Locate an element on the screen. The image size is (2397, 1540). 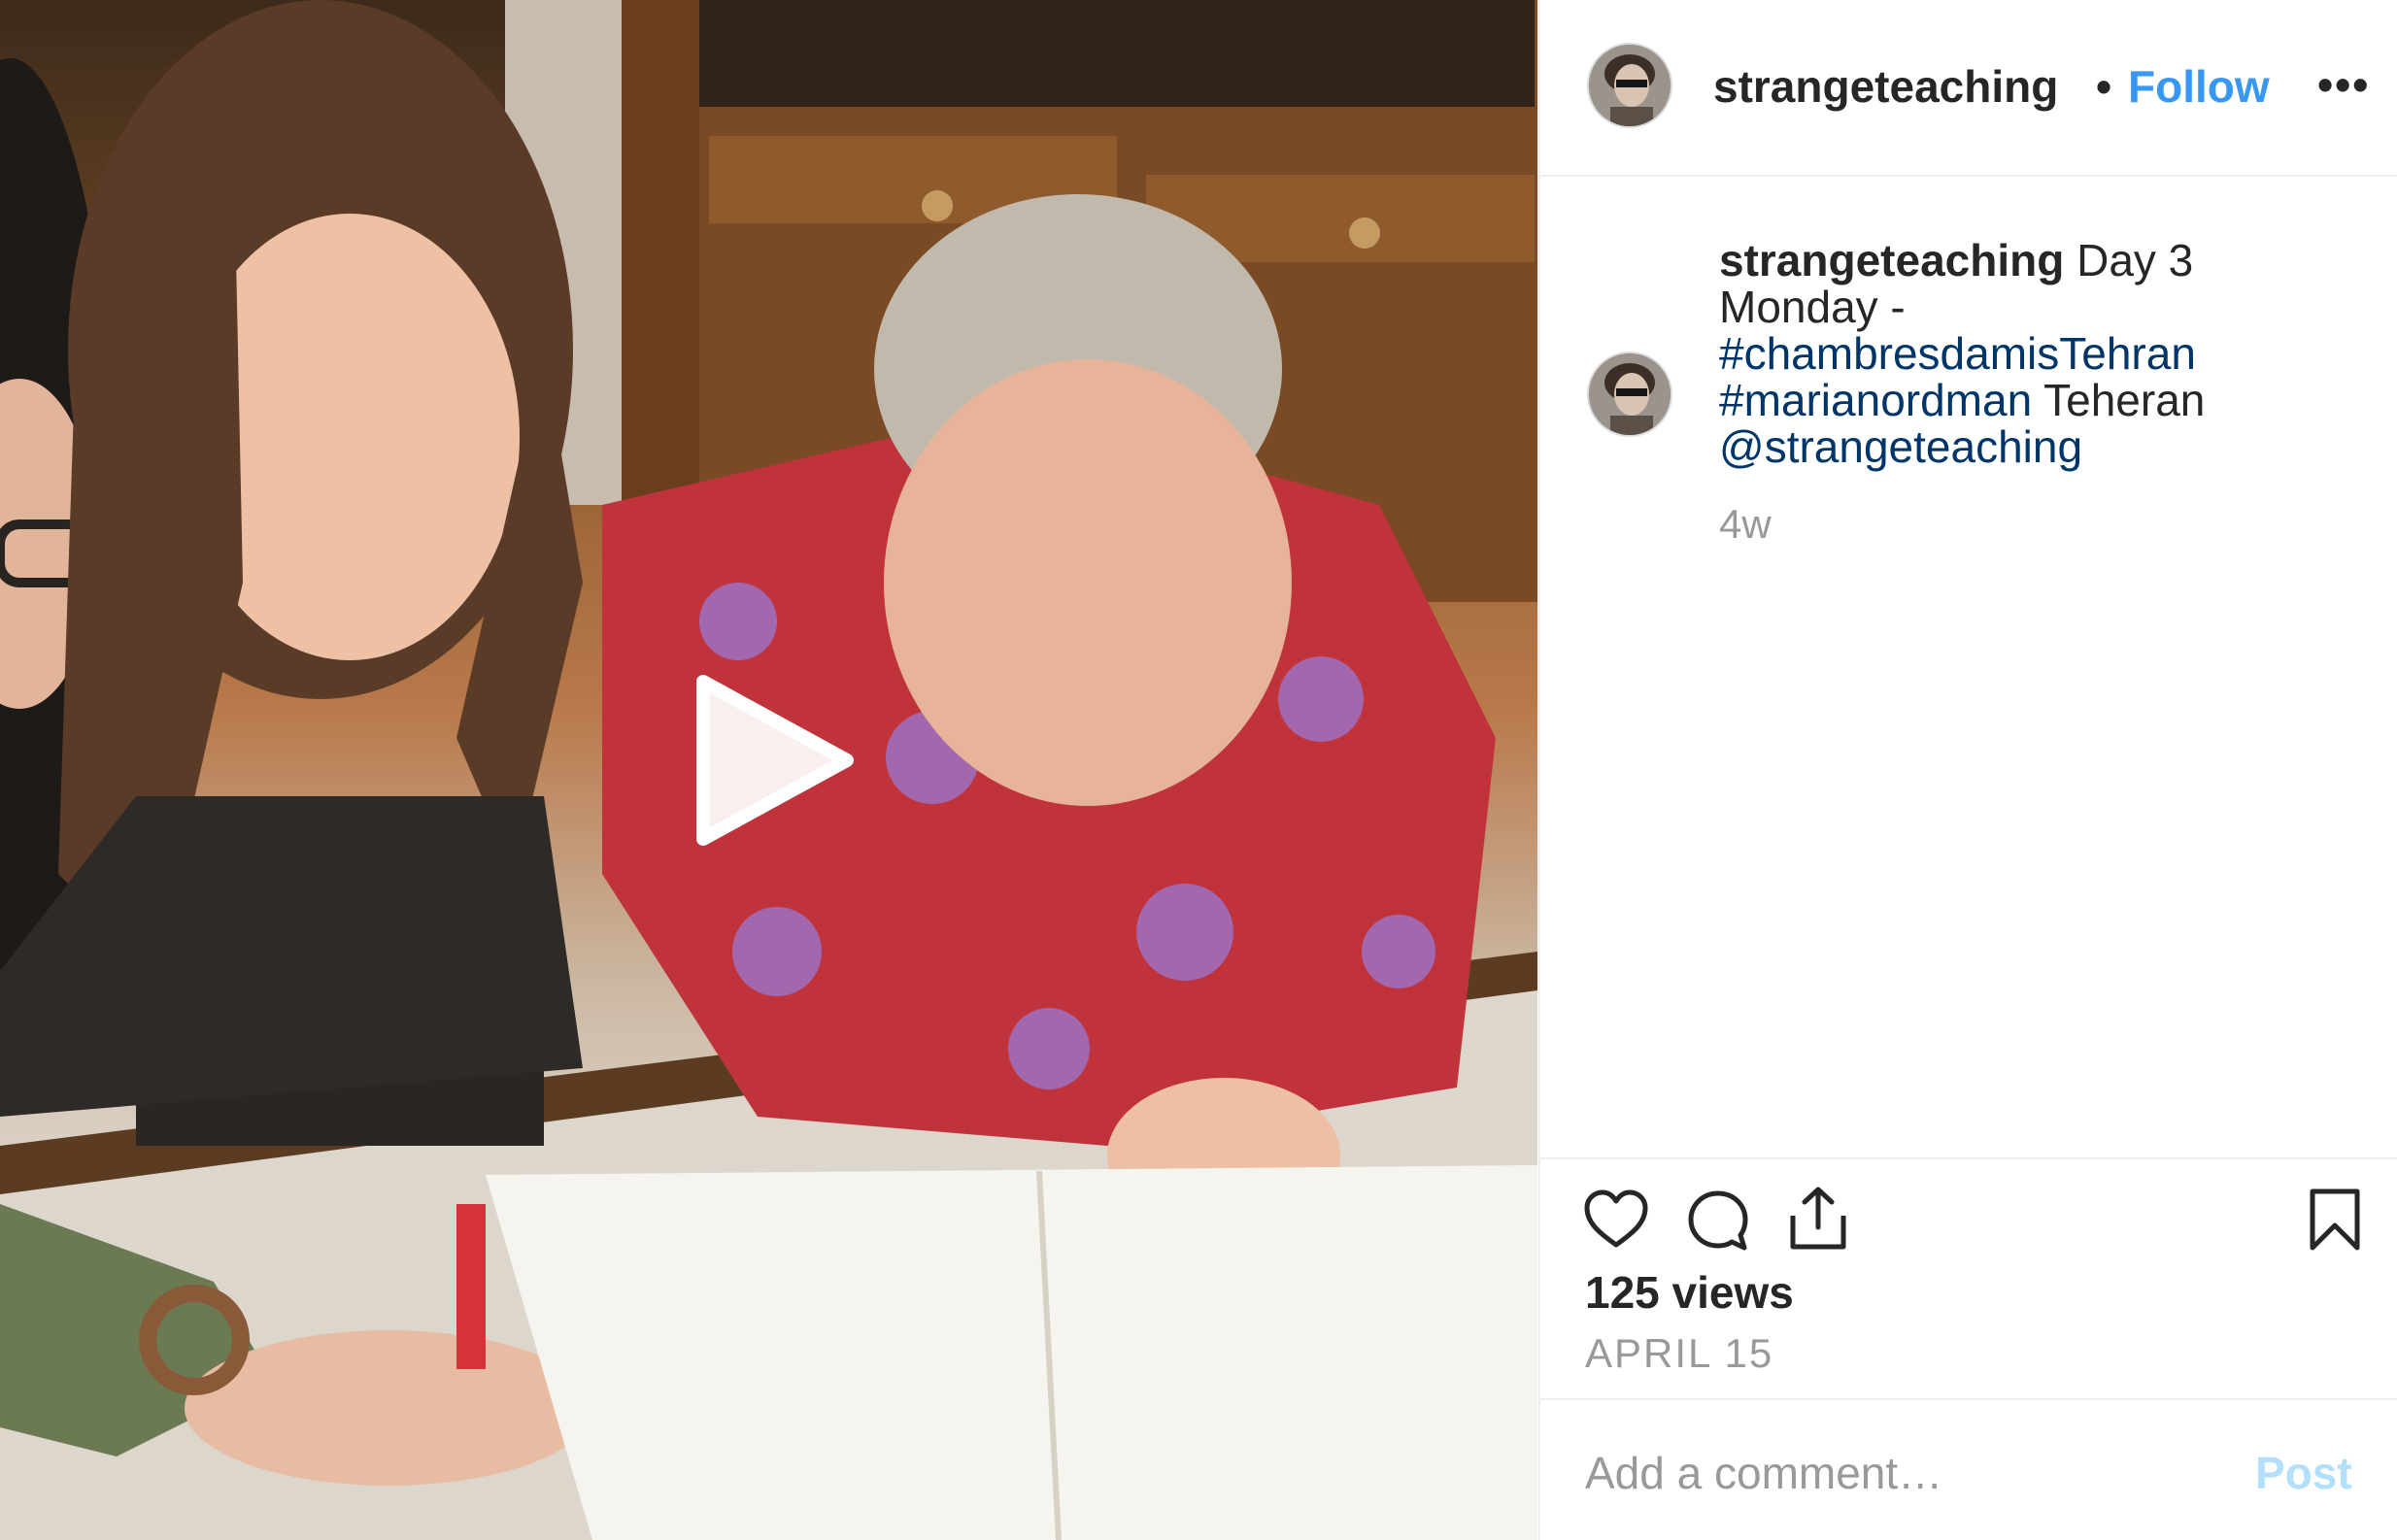
comment-input is located at coordinates (1896, 1473).